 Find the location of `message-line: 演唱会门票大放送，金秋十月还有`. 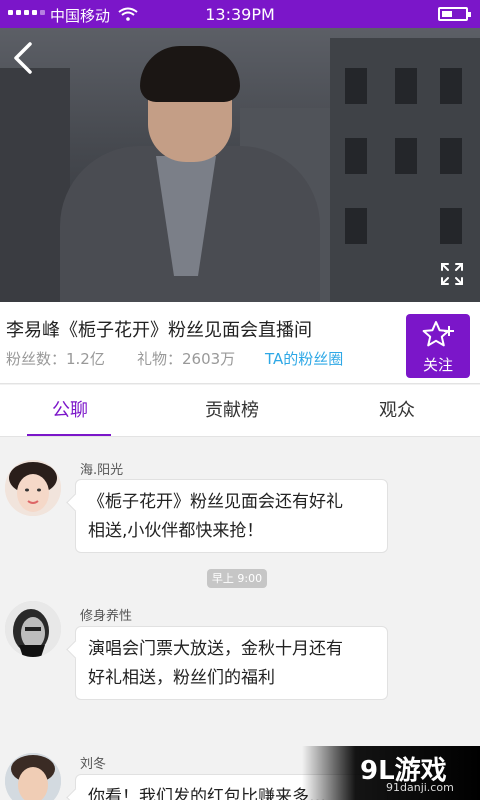

message-line: 演唱会门票大放送，金秋十月还有 is located at coordinates (215, 649).